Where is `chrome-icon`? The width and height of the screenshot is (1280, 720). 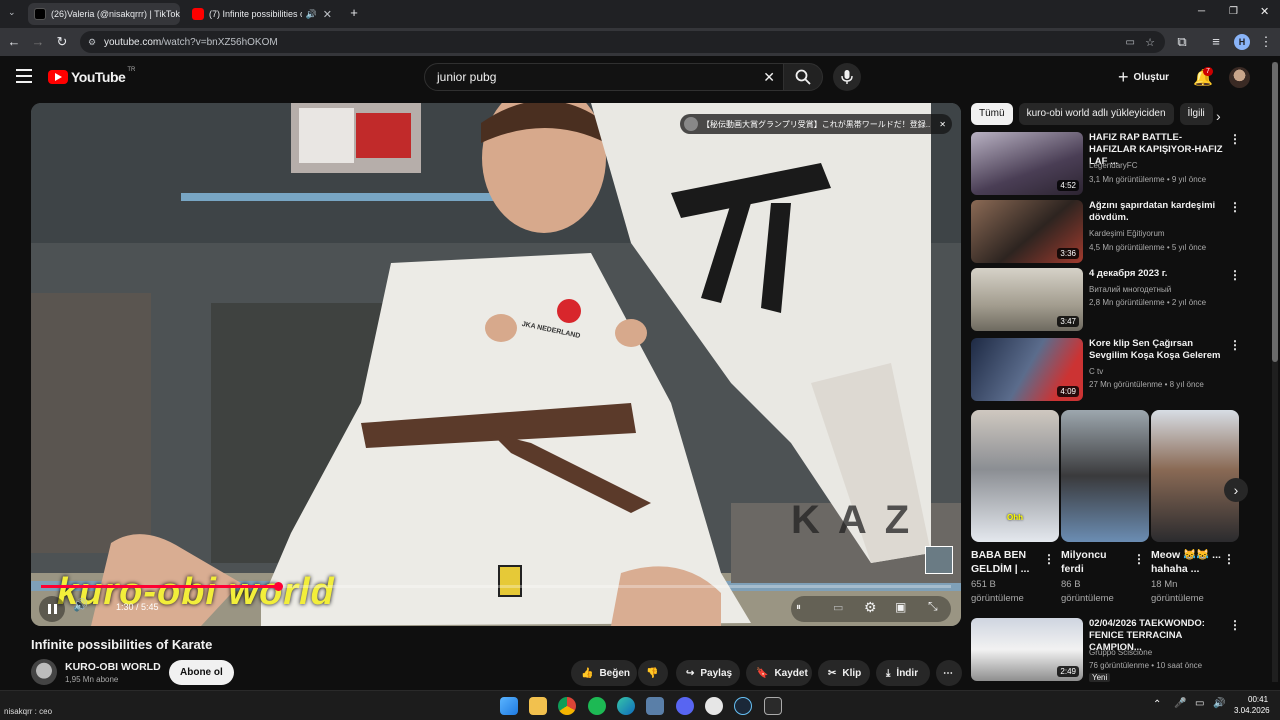
chrome-icon is located at coordinates (567, 706).